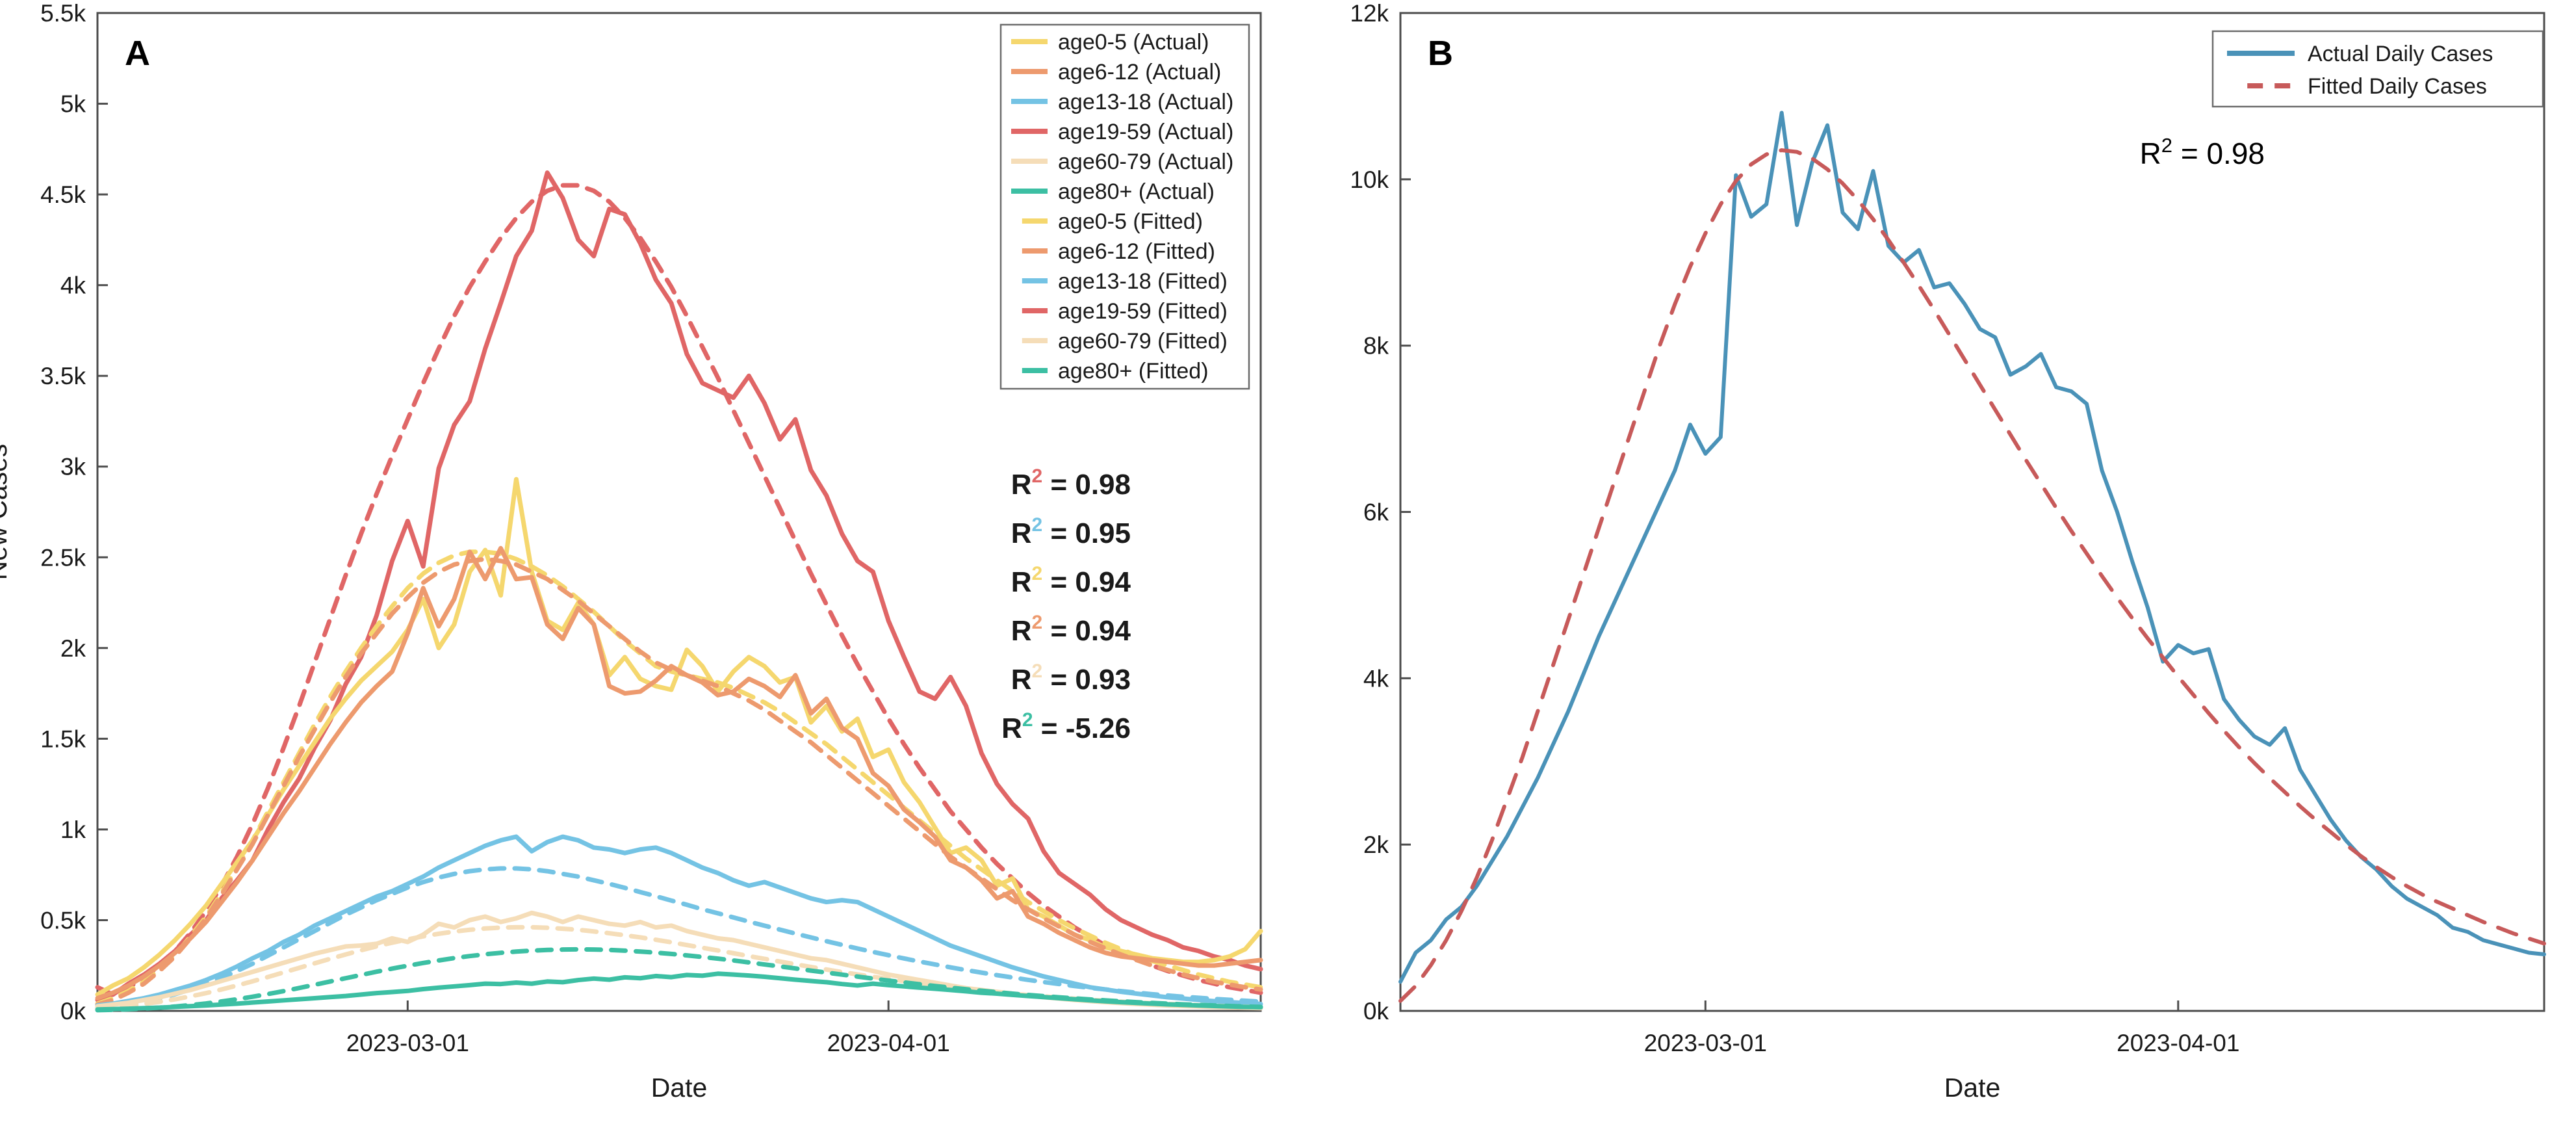  What do you see at coordinates (1441, 53) in the screenshot?
I see `panel-letter: B` at bounding box center [1441, 53].